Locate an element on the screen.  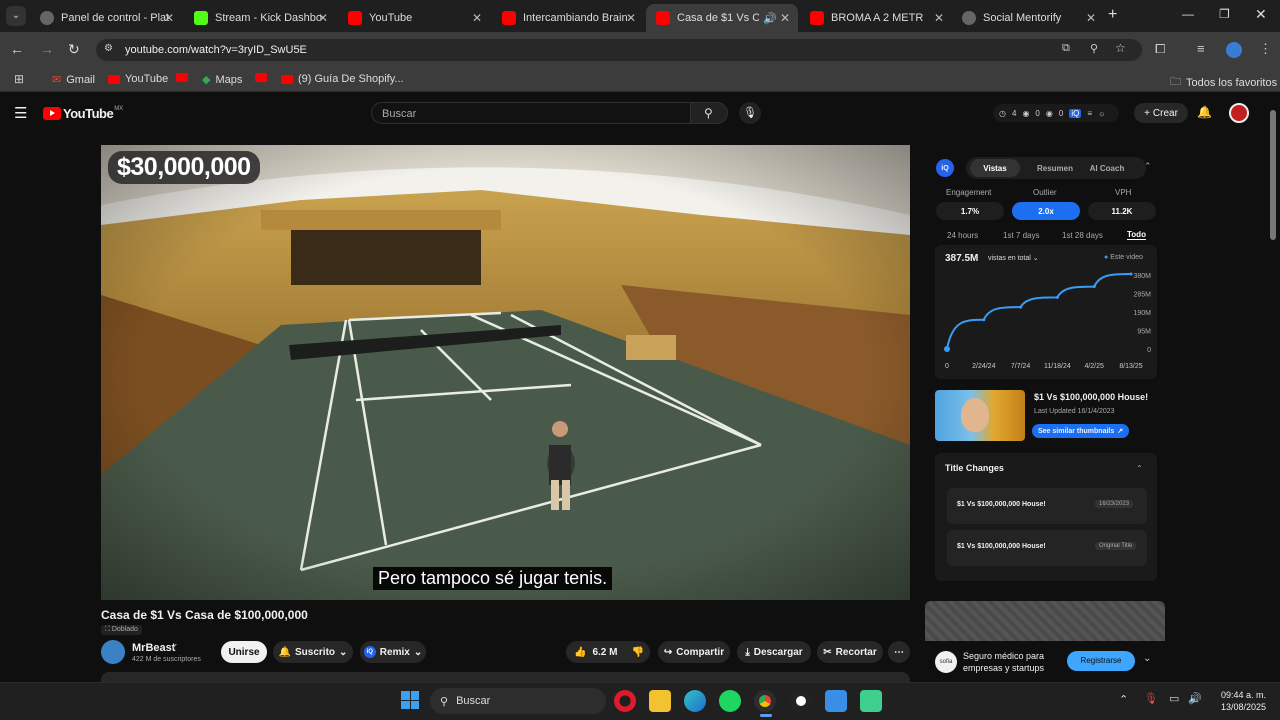
taskbar-search: ⚲ Buscar is located at coordinates (518, 701).